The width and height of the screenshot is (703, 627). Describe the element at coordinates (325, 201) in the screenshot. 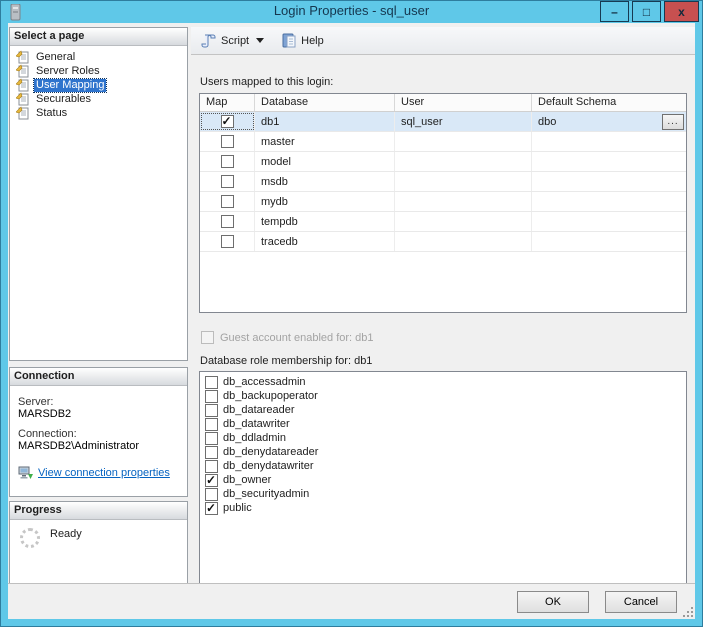

I see `database-cell: mydb` at that location.